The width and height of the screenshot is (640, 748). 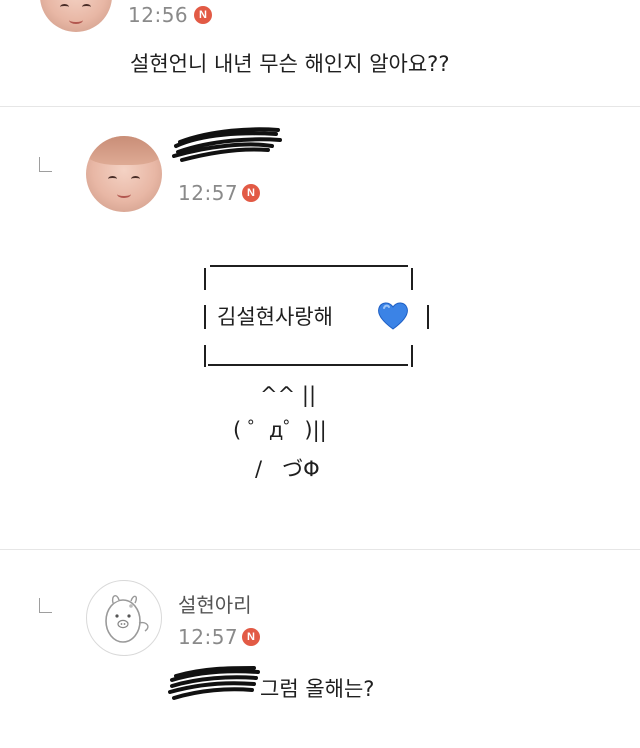 What do you see at coordinates (287, 469) in the screenshot?
I see `ascii-art-line: / づΦ` at bounding box center [287, 469].